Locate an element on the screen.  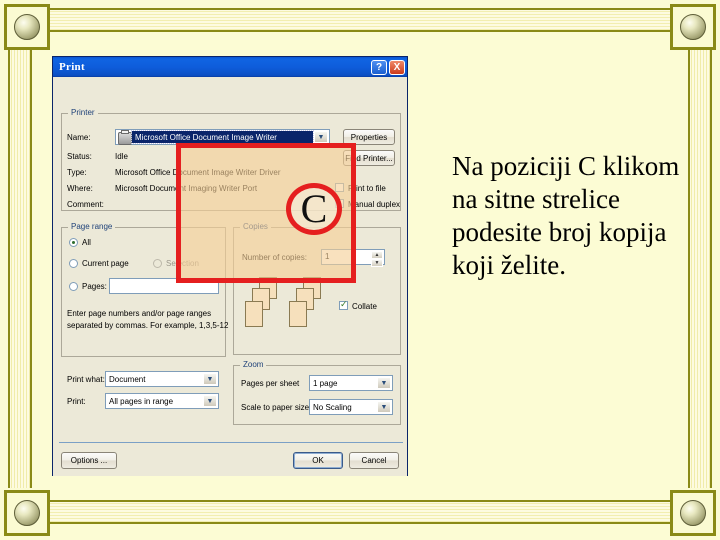
spinner-up-icon: ▲ is located at coordinates (377, 255).